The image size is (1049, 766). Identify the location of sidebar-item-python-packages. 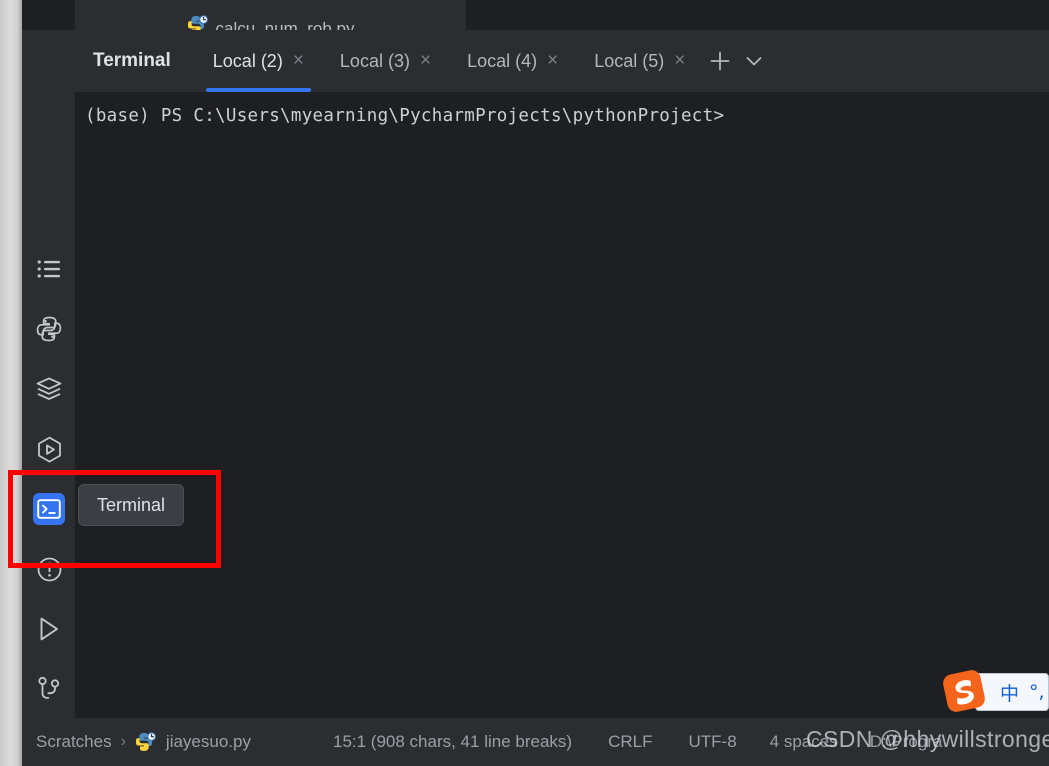
(49, 329).